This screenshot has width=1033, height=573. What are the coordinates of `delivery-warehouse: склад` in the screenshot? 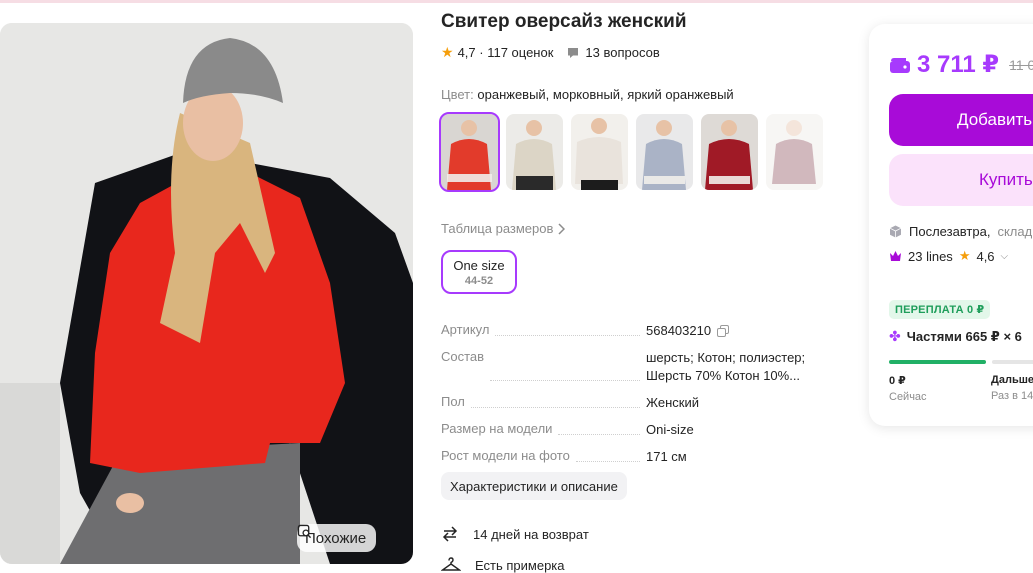 It's located at (1015, 231).